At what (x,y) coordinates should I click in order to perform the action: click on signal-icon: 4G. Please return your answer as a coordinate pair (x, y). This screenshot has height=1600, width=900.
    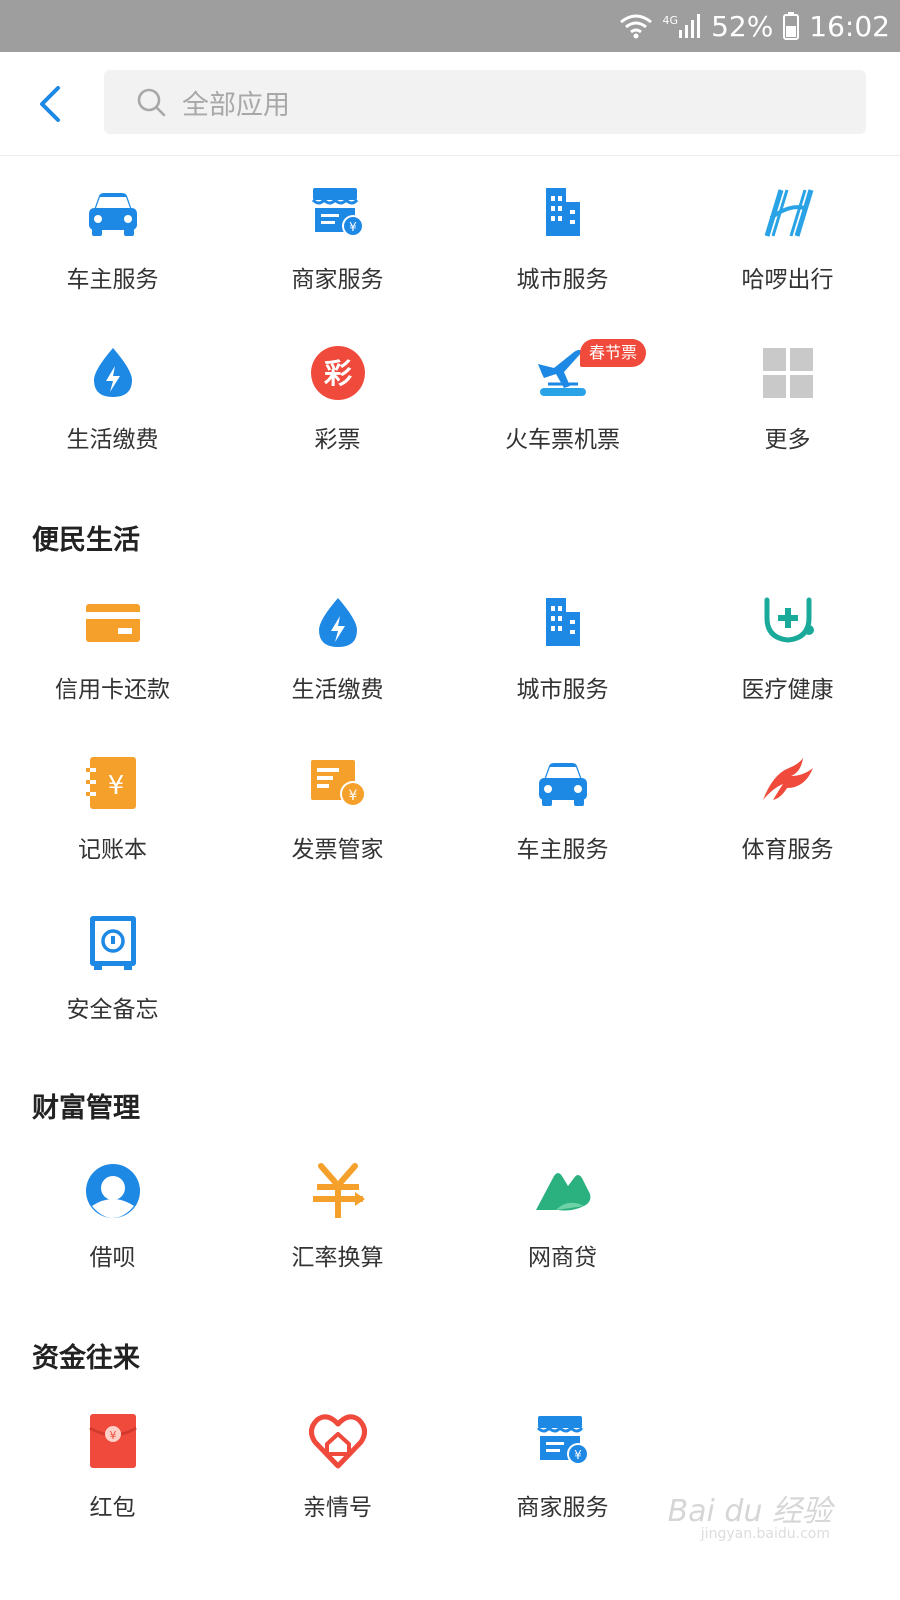
    Looking at the image, I should click on (682, 26).